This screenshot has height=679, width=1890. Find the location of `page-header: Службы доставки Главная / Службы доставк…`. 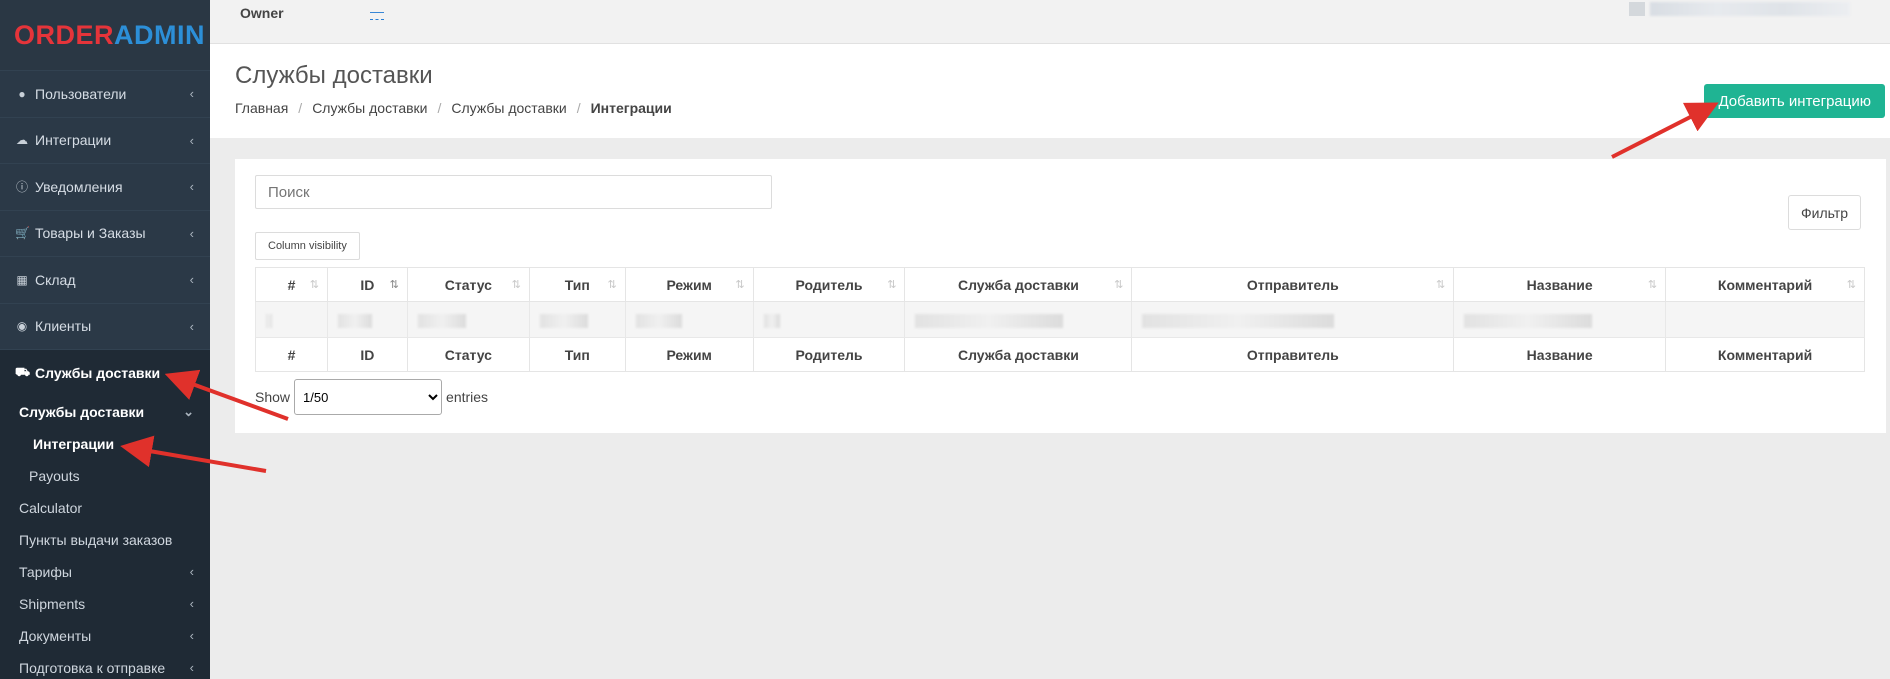

page-header: Службы доставки Главная / Службы доставк… is located at coordinates (1050, 91).